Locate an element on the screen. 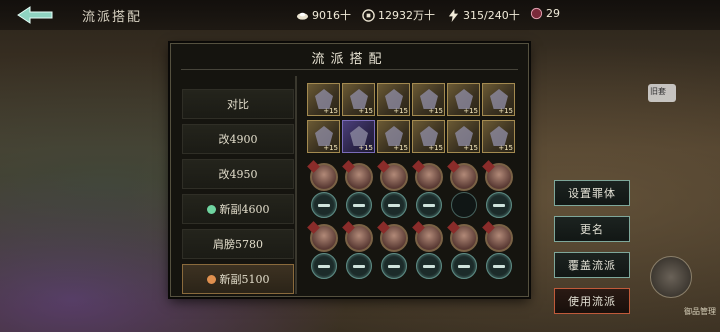 The height and width of the screenshot is (332, 720). title-divider is located at coordinates (349, 69).